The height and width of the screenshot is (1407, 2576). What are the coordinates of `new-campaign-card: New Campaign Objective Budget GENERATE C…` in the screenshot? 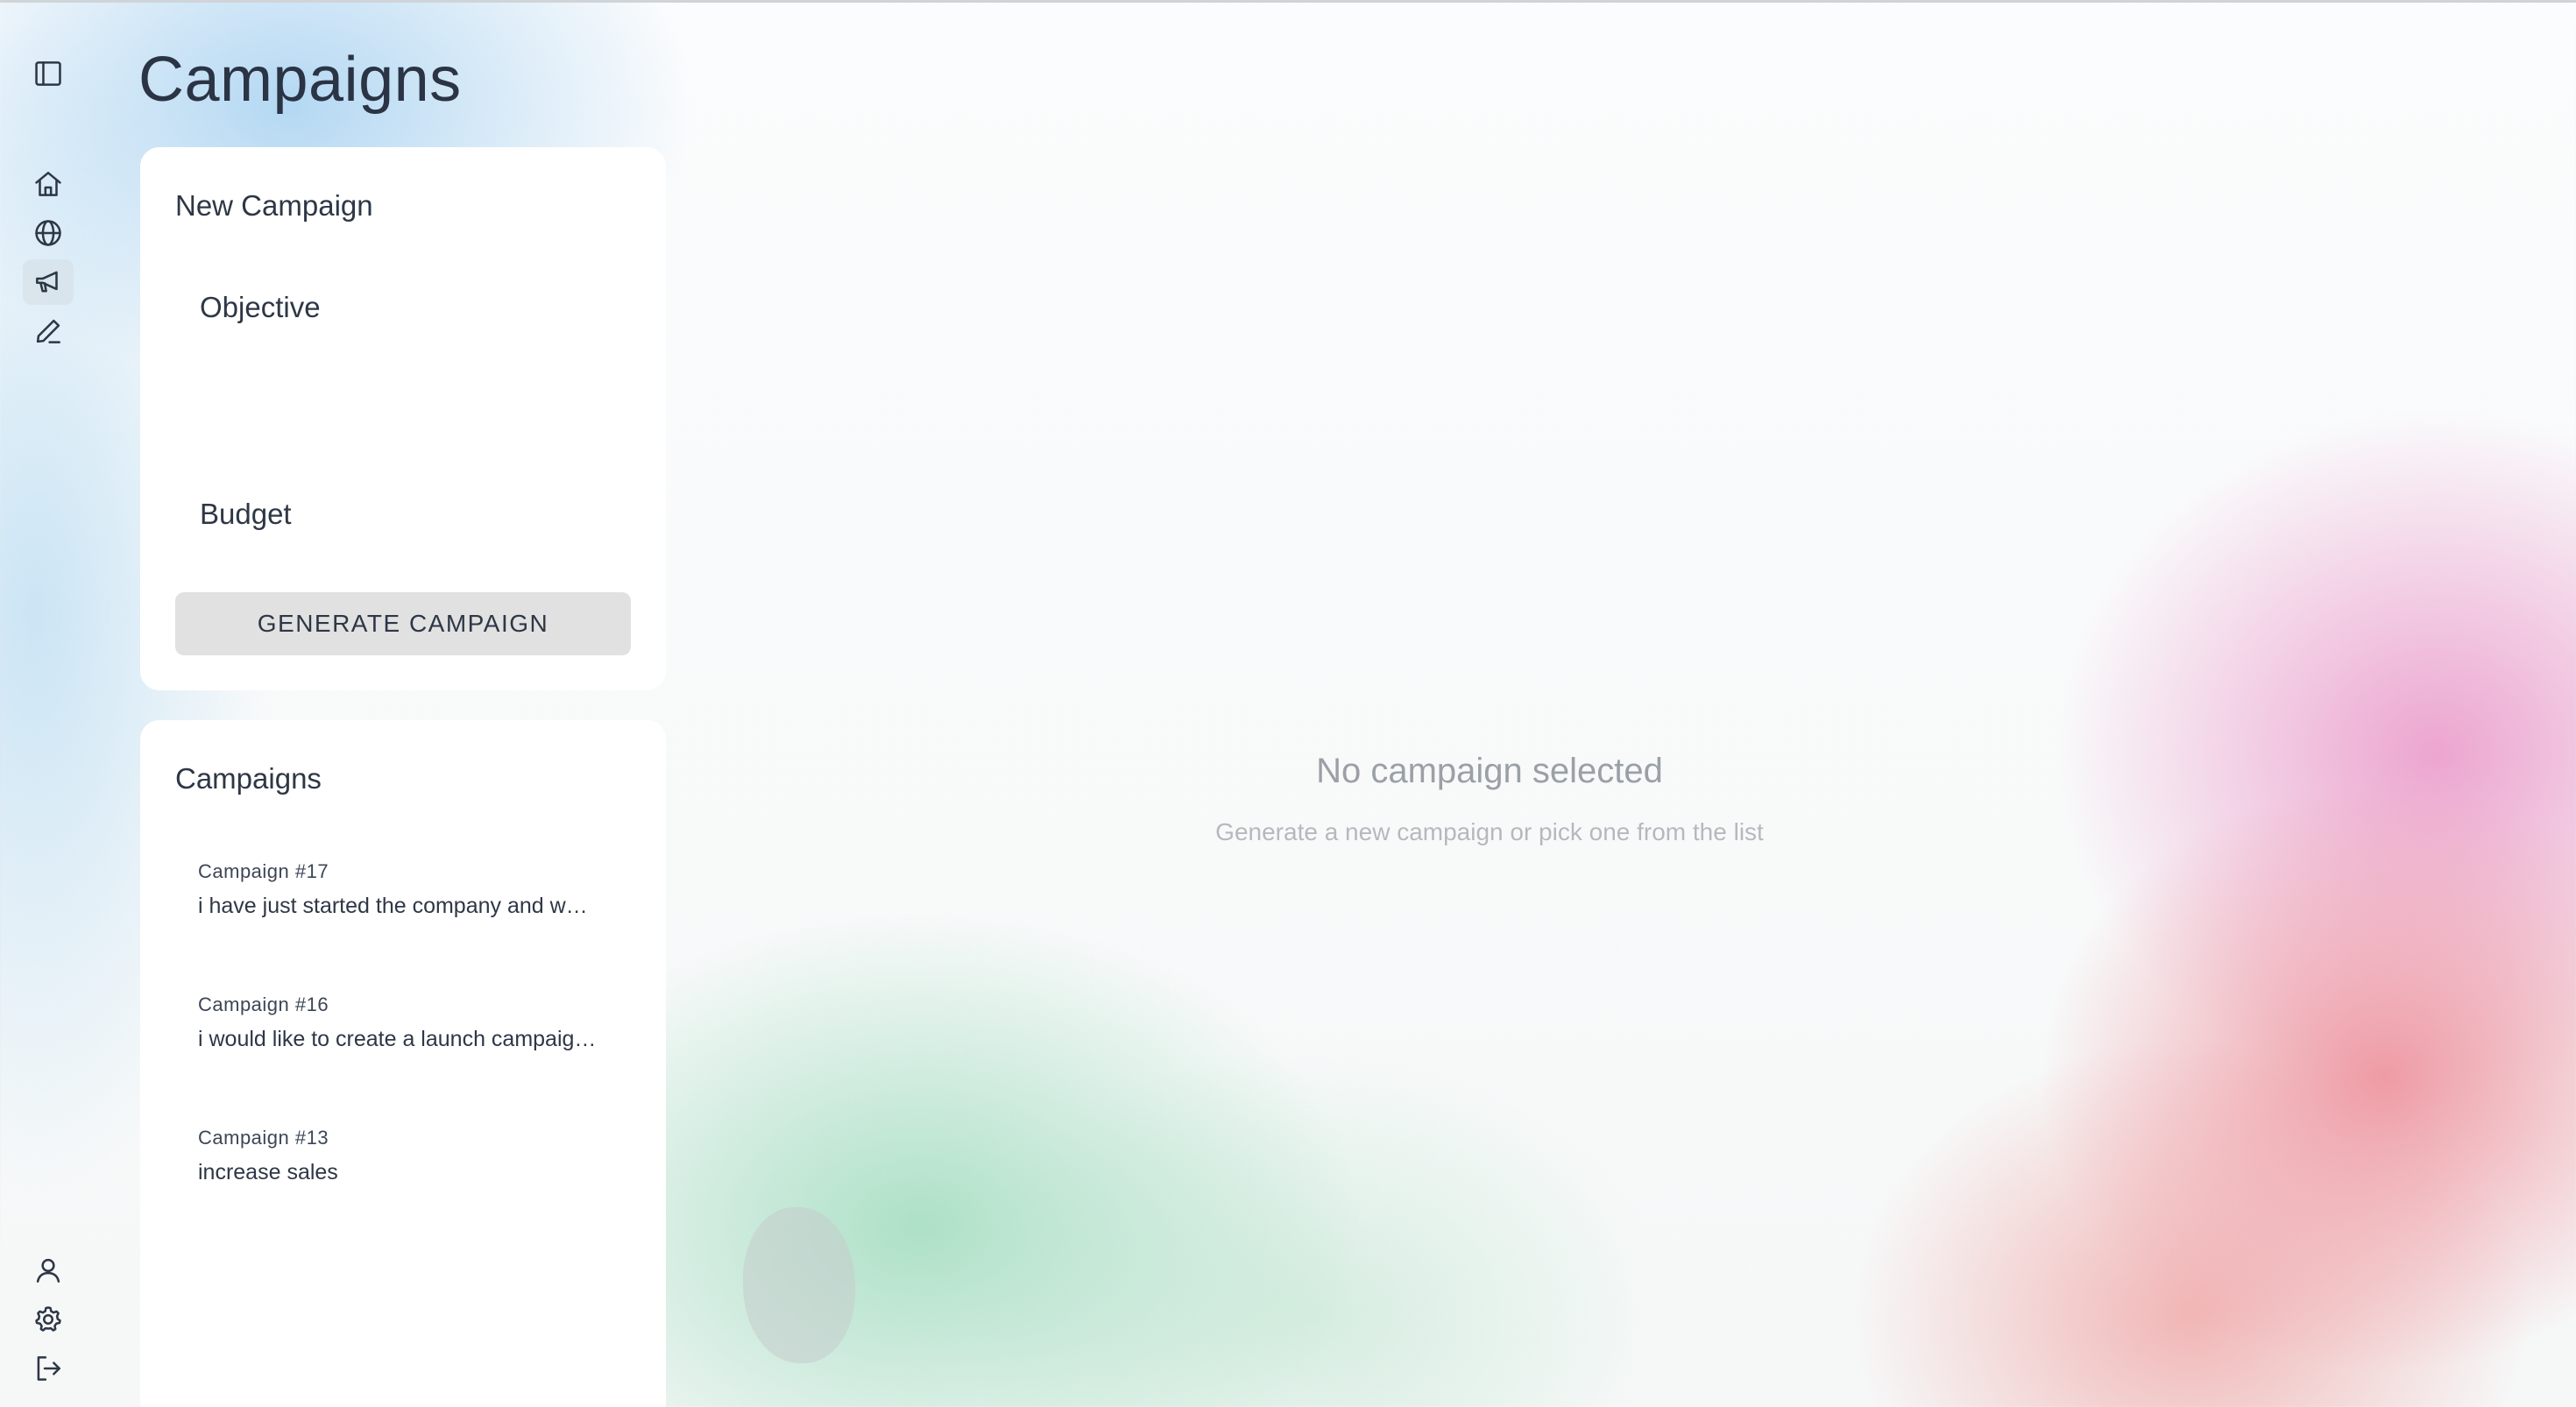 It's located at (403, 418).